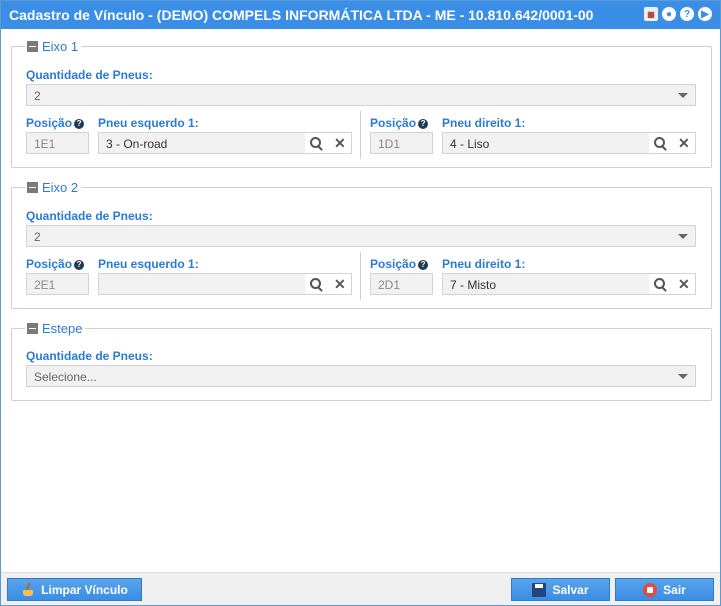  What do you see at coordinates (62, 328) in the screenshot?
I see `estepe-legend-label: Estepe` at bounding box center [62, 328].